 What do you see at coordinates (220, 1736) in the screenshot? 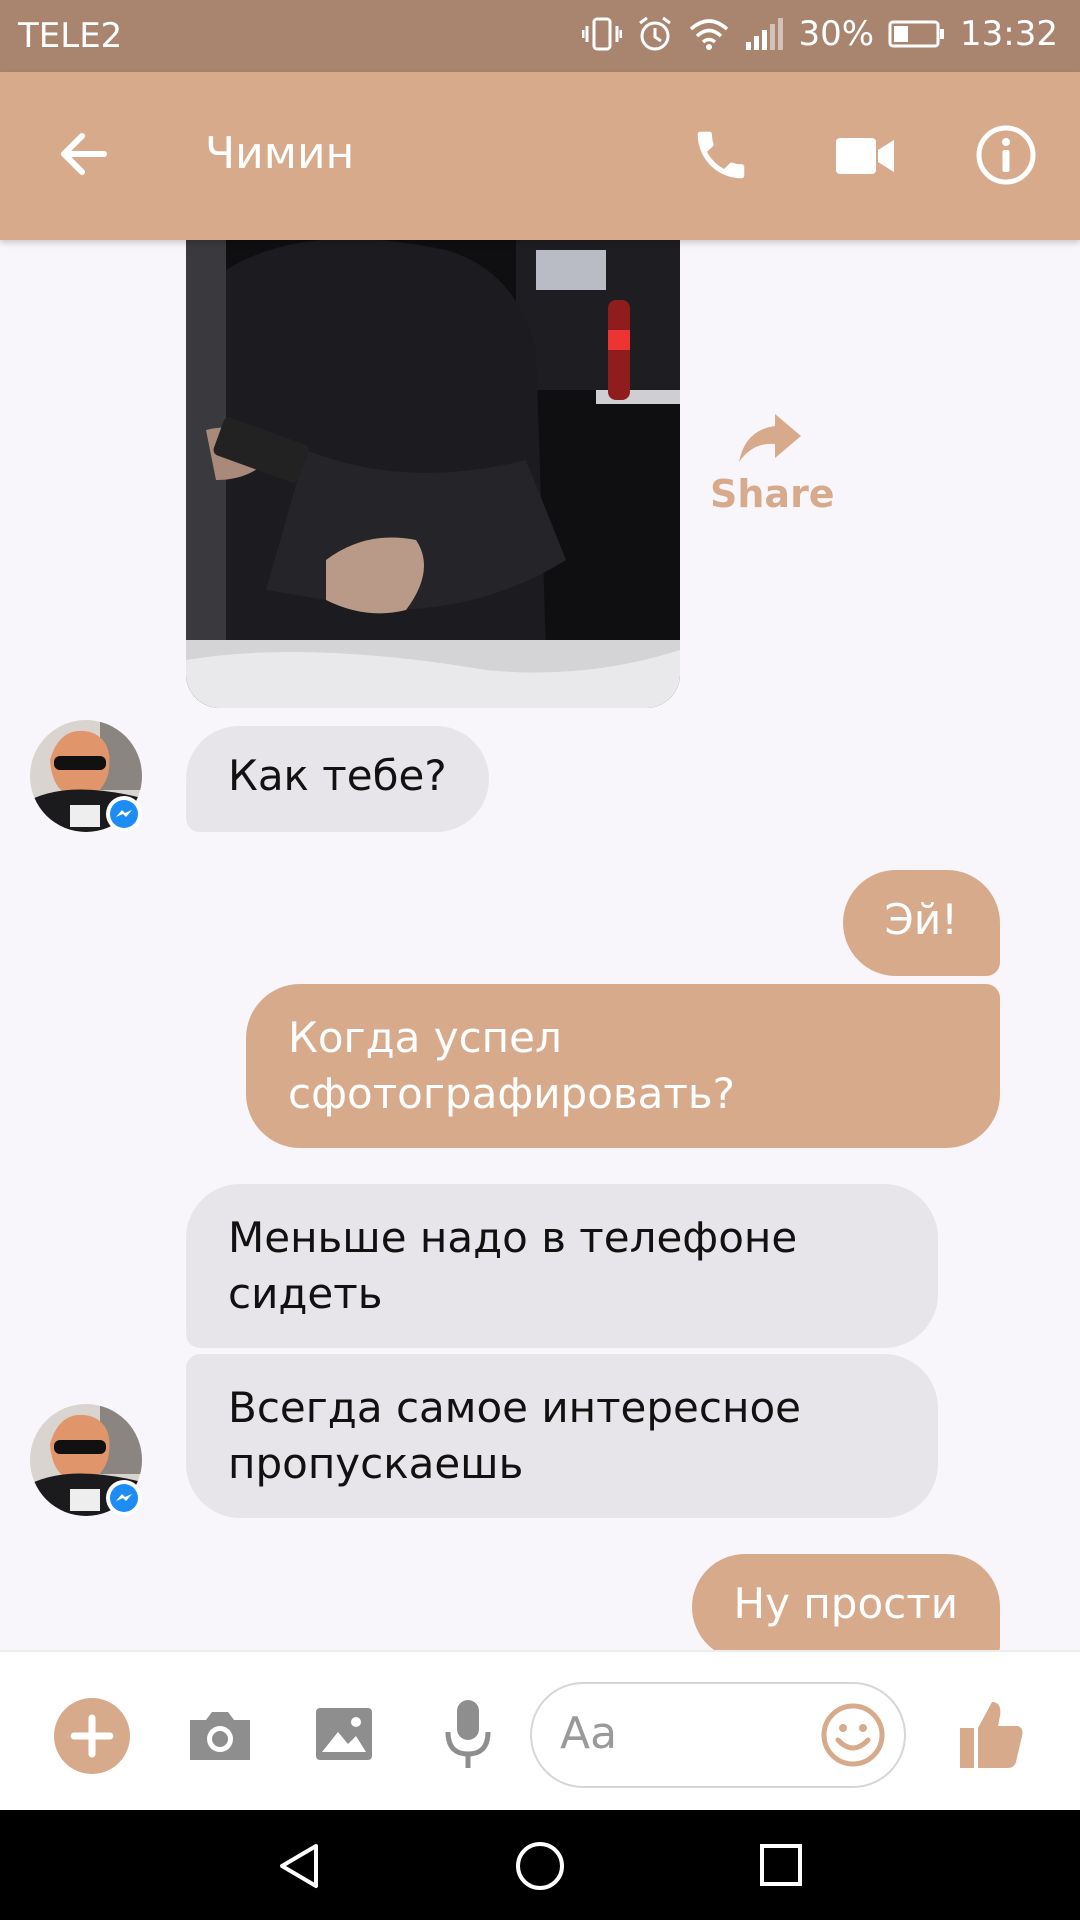
I see `camera-icon` at bounding box center [220, 1736].